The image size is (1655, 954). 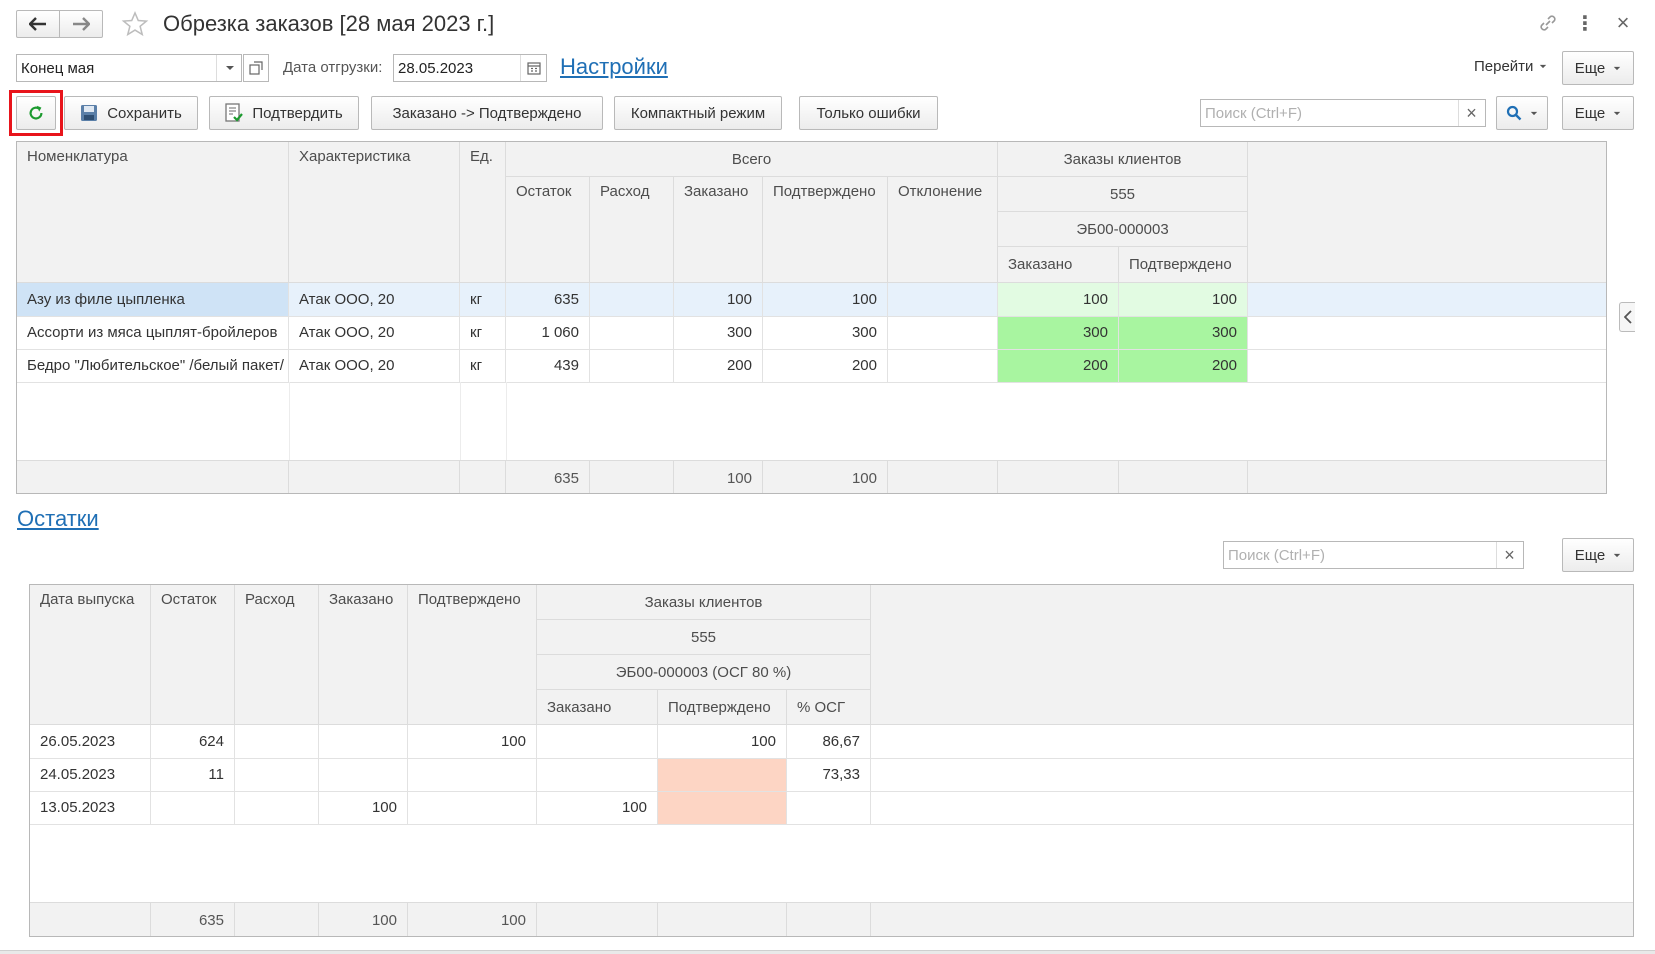 I want to click on cell-release-date: 13.05.2023, so click(x=90, y=807).